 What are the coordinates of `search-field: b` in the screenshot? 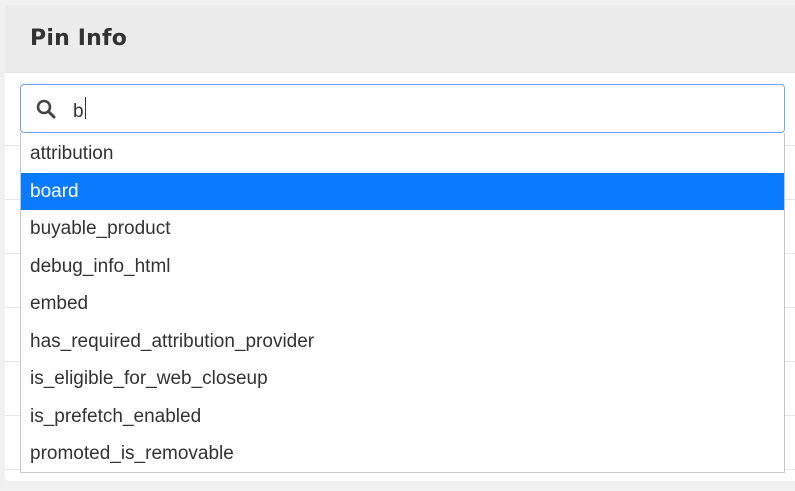 It's located at (402, 108).